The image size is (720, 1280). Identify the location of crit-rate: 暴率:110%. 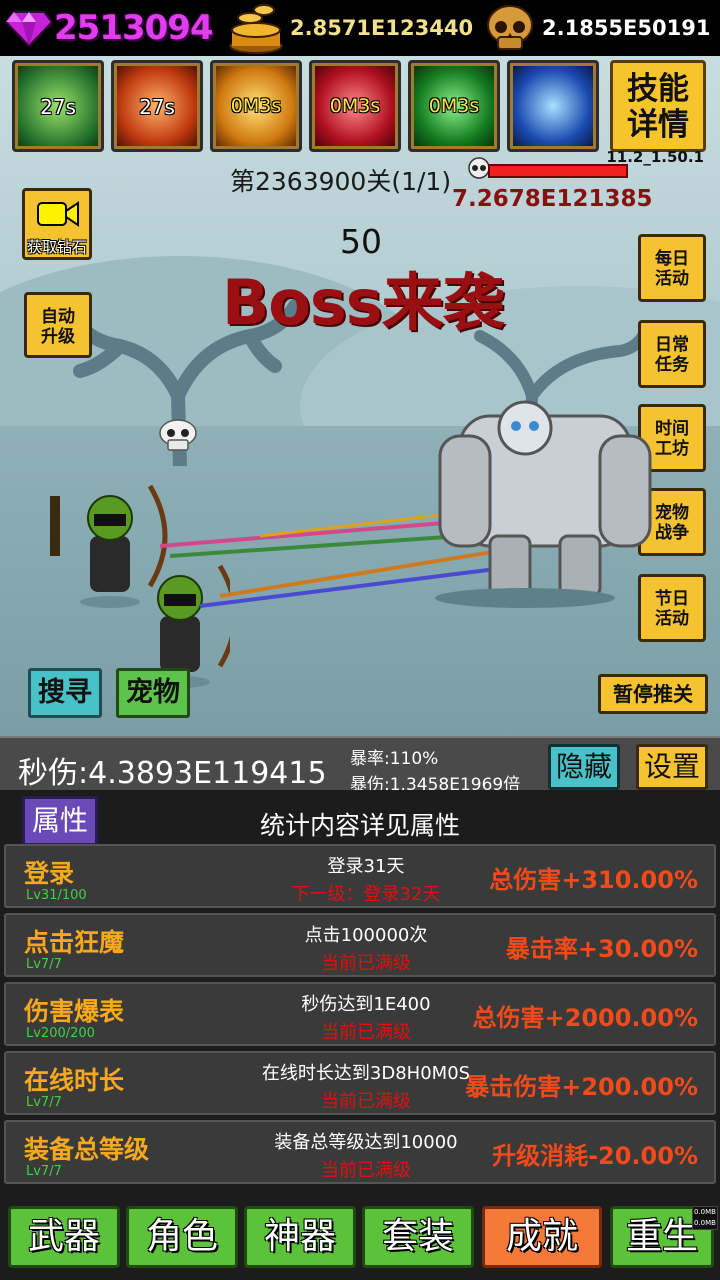
(394, 759).